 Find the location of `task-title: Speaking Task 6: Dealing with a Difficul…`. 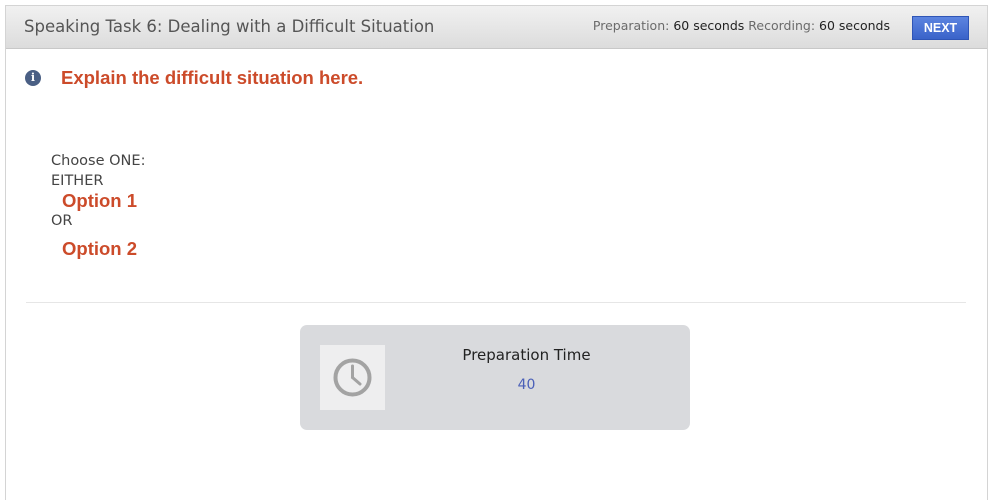

task-title: Speaking Task 6: Dealing with a Difficul… is located at coordinates (229, 26).